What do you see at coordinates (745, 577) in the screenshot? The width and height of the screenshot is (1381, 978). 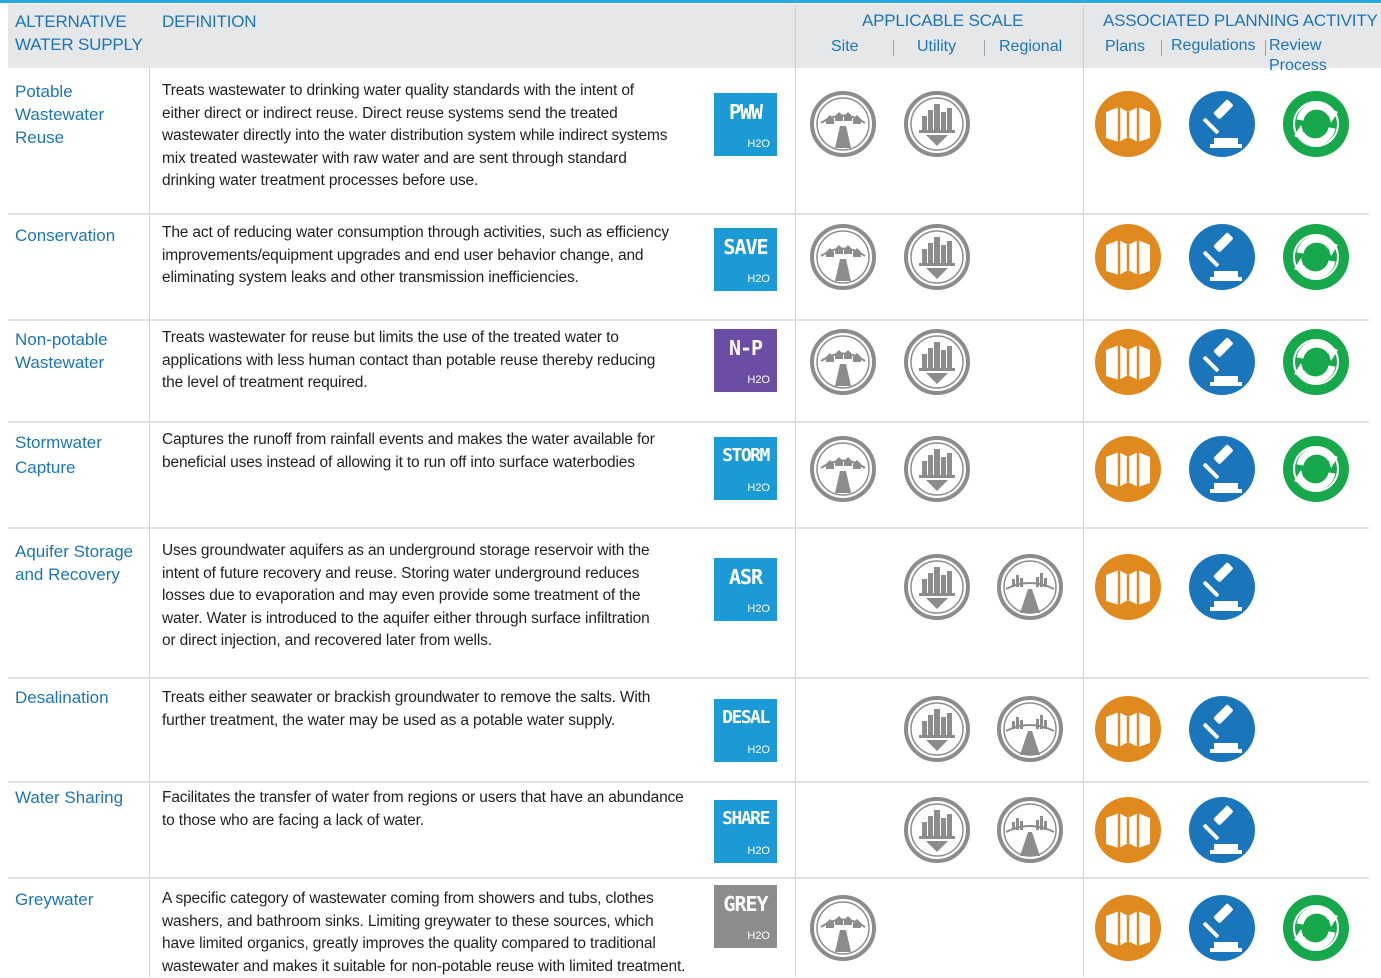 I see `badge-code: ASR` at bounding box center [745, 577].